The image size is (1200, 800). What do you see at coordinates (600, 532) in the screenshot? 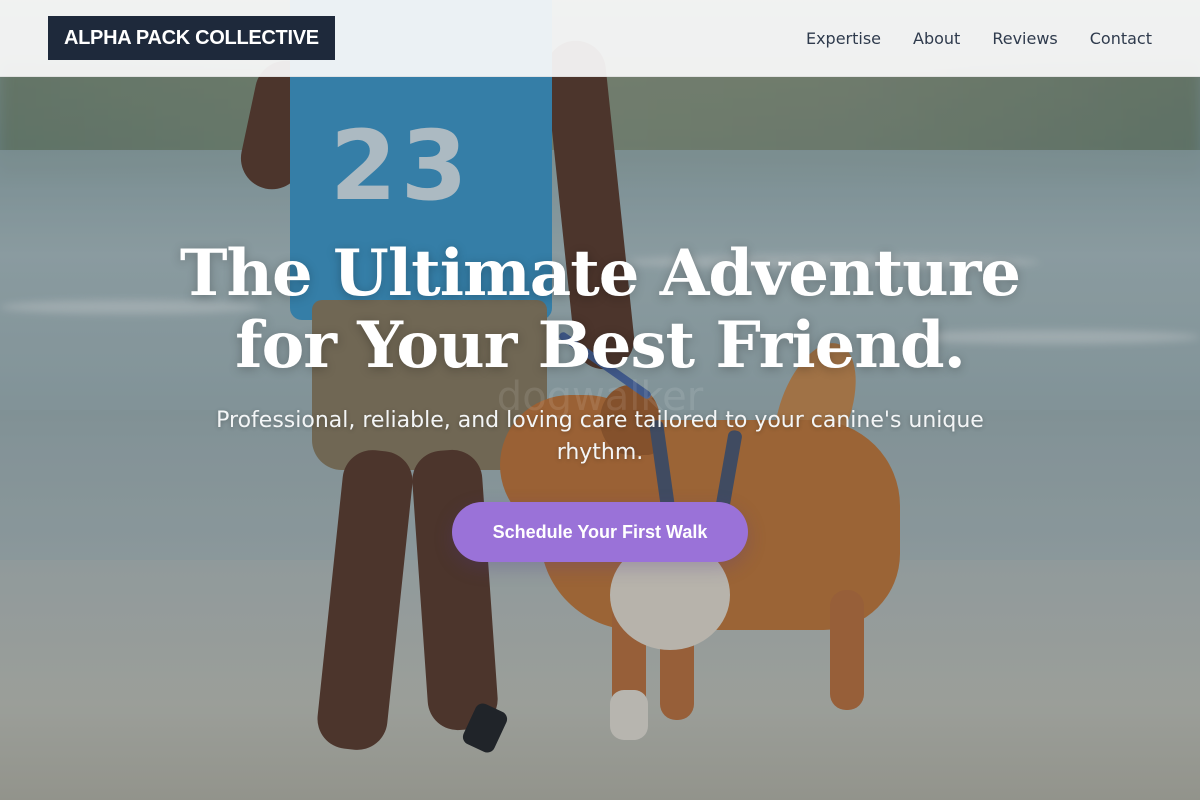
I see `schedule-walk-button: Schedule Your First Walk` at bounding box center [600, 532].